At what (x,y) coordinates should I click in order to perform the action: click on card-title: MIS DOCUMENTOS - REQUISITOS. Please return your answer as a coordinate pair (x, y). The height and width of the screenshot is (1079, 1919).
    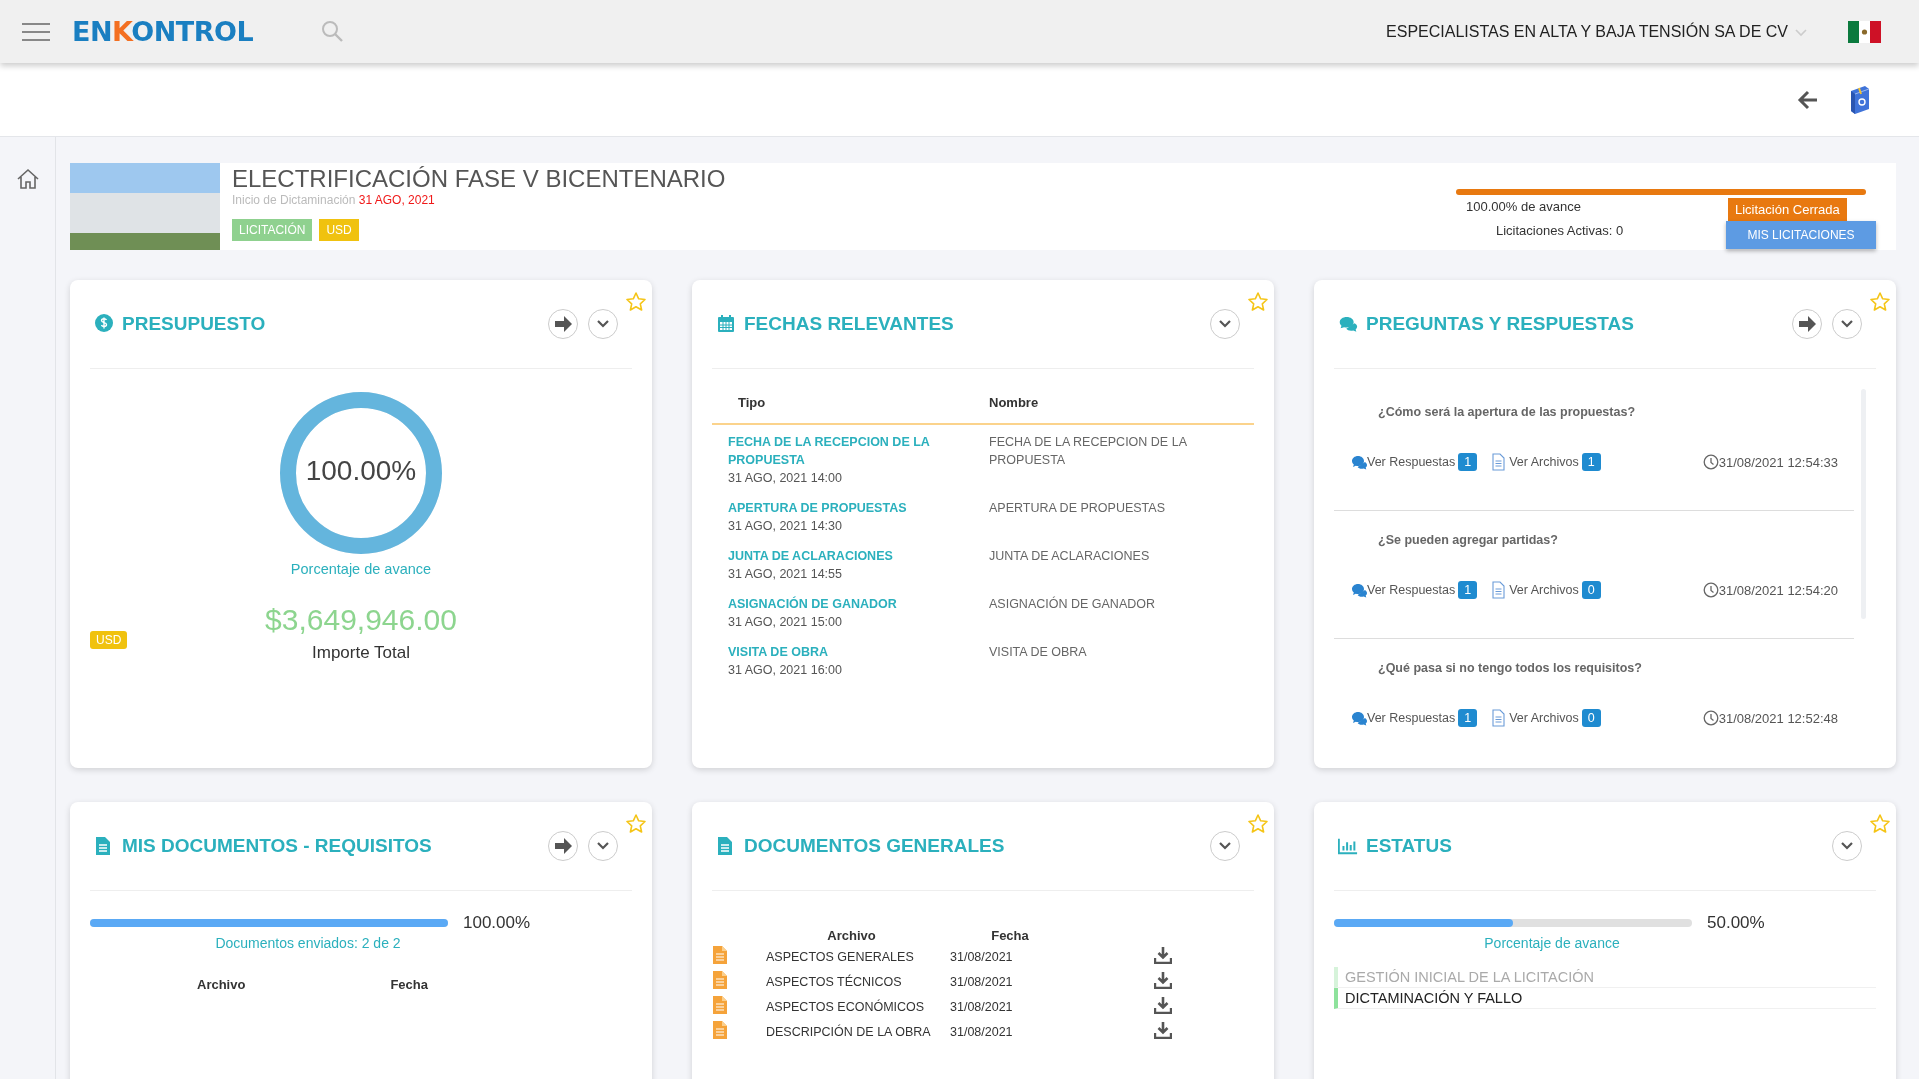
    Looking at the image, I should click on (277, 846).